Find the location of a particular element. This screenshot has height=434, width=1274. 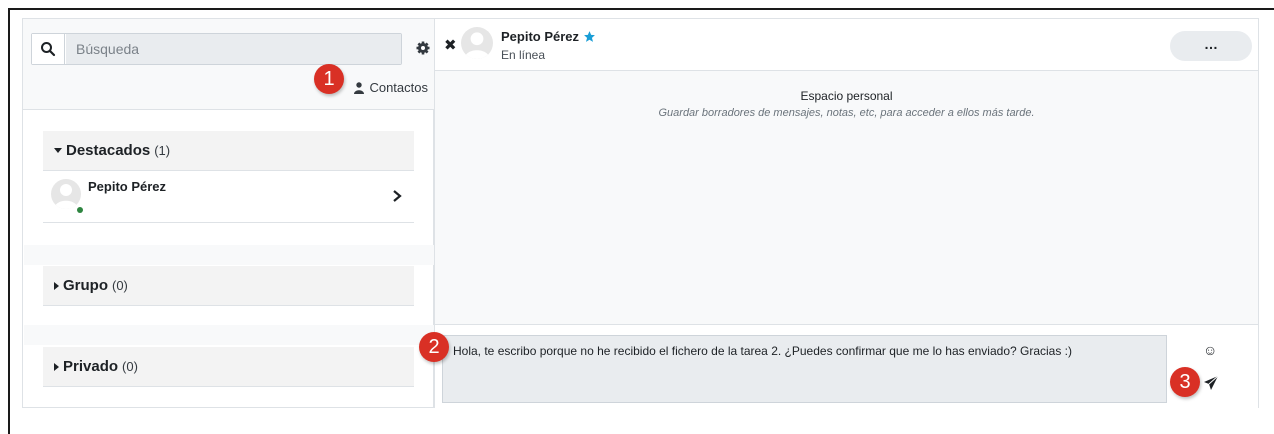

gear-icon is located at coordinates (423, 48).